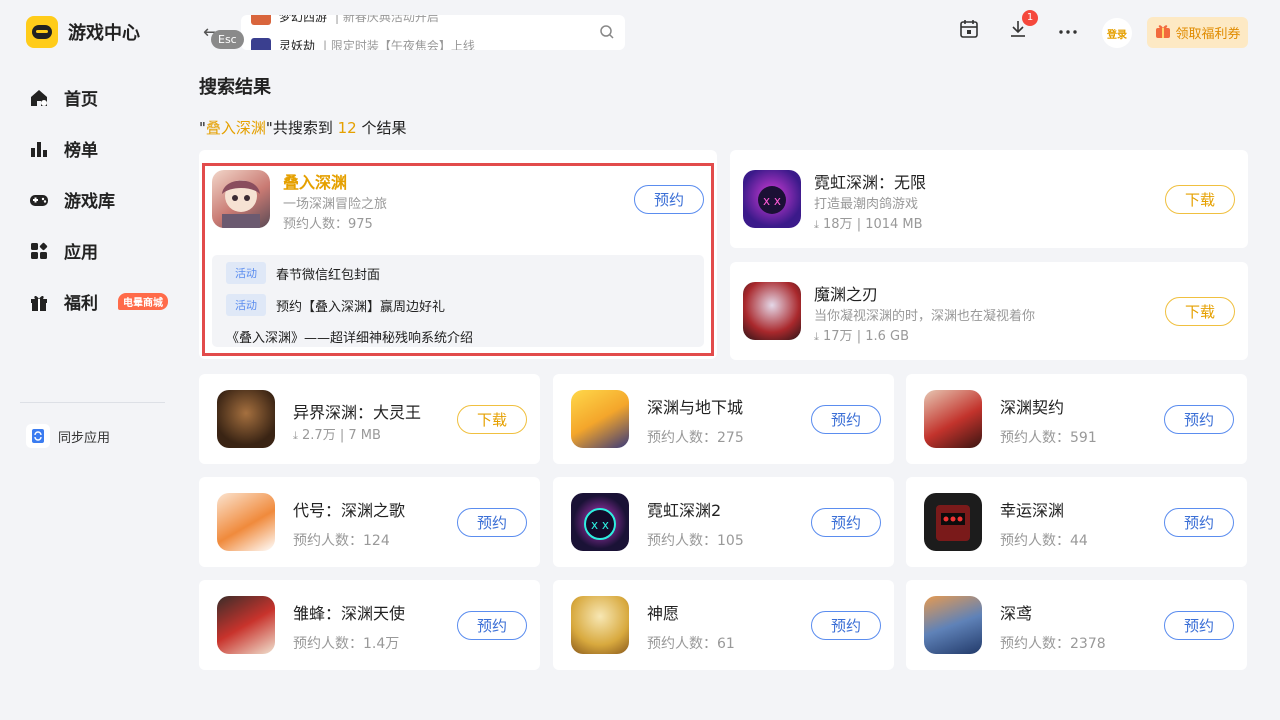 The width and height of the screenshot is (1280, 720). Describe the element at coordinates (42, 32) in the screenshot. I see `gamepad-logo-icon` at that location.